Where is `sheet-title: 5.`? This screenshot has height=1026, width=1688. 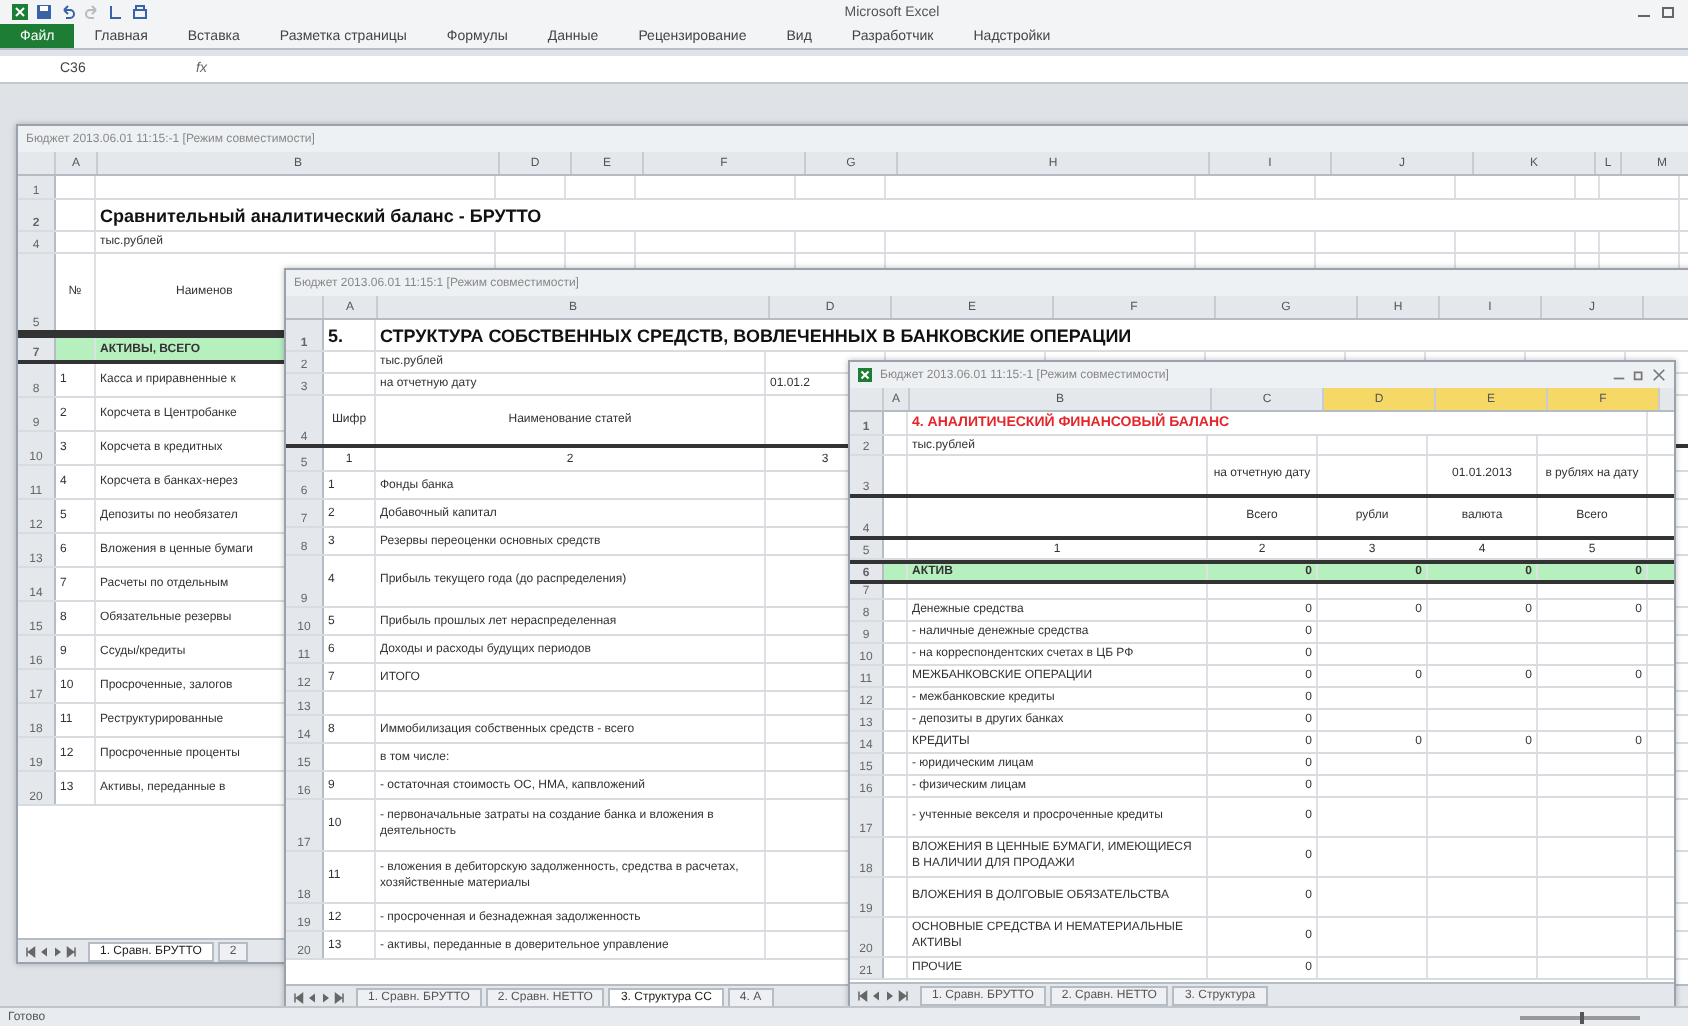 sheet-title: 5. is located at coordinates (336, 335).